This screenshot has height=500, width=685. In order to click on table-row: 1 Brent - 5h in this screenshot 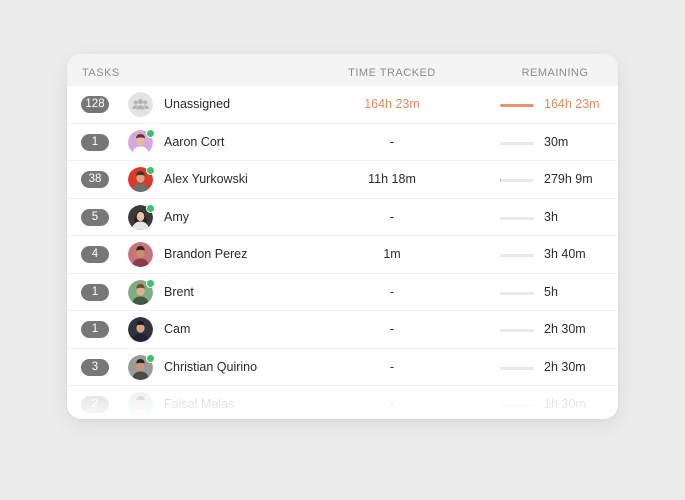, I will do `click(342, 292)`.